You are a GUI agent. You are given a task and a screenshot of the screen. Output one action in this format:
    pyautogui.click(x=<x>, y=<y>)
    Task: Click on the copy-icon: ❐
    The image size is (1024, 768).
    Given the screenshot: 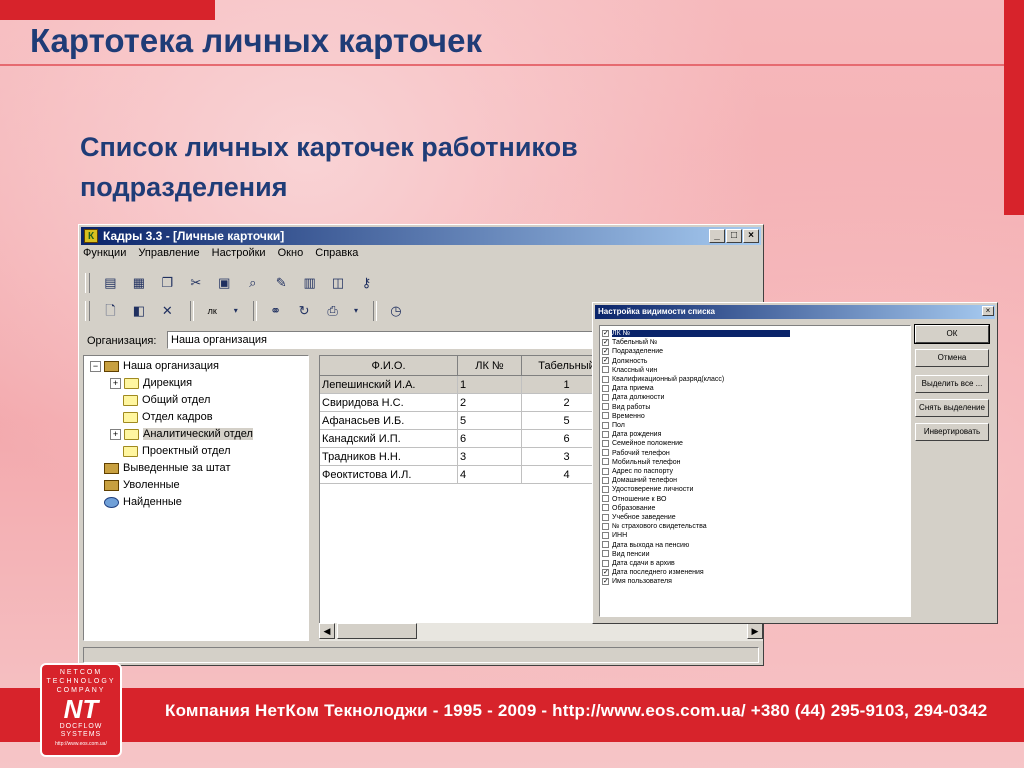 What is the action you would take?
    pyautogui.click(x=167, y=283)
    